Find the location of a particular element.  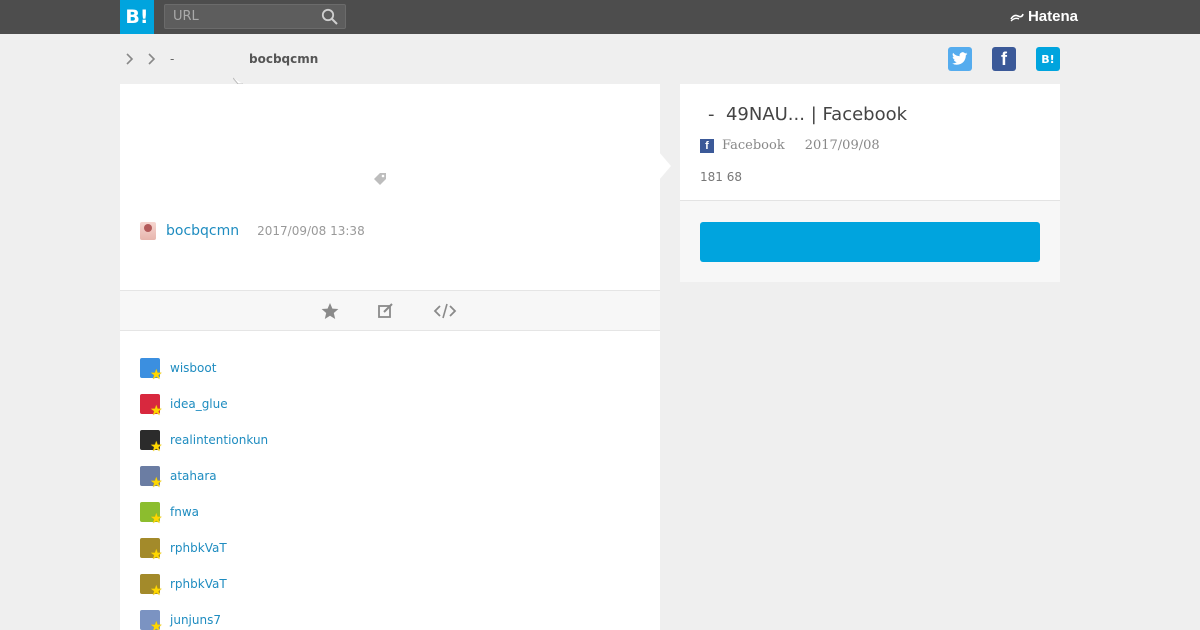

star-list-item: ★ idea_glue is located at coordinates (204, 404).